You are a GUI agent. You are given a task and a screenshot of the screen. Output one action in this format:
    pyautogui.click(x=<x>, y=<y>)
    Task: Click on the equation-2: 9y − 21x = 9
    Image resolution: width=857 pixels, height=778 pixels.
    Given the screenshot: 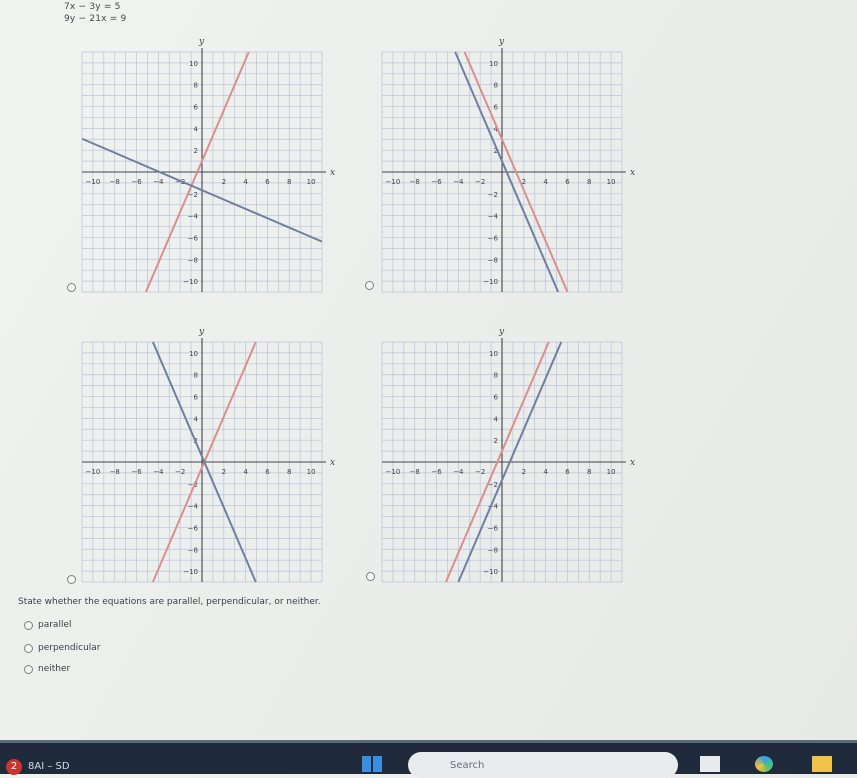 What is the action you would take?
    pyautogui.click(x=95, y=19)
    